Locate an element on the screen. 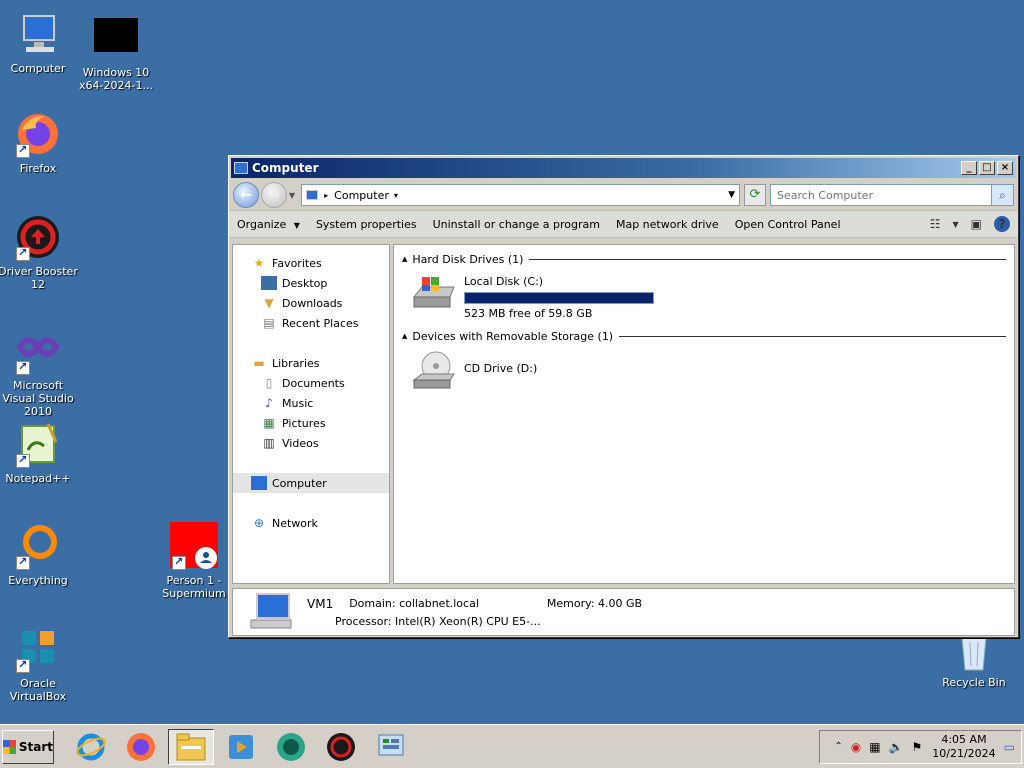 The height and width of the screenshot is (768, 1024). desktop-icon-notepadpp: Notepad++ is located at coordinates (39, 452).